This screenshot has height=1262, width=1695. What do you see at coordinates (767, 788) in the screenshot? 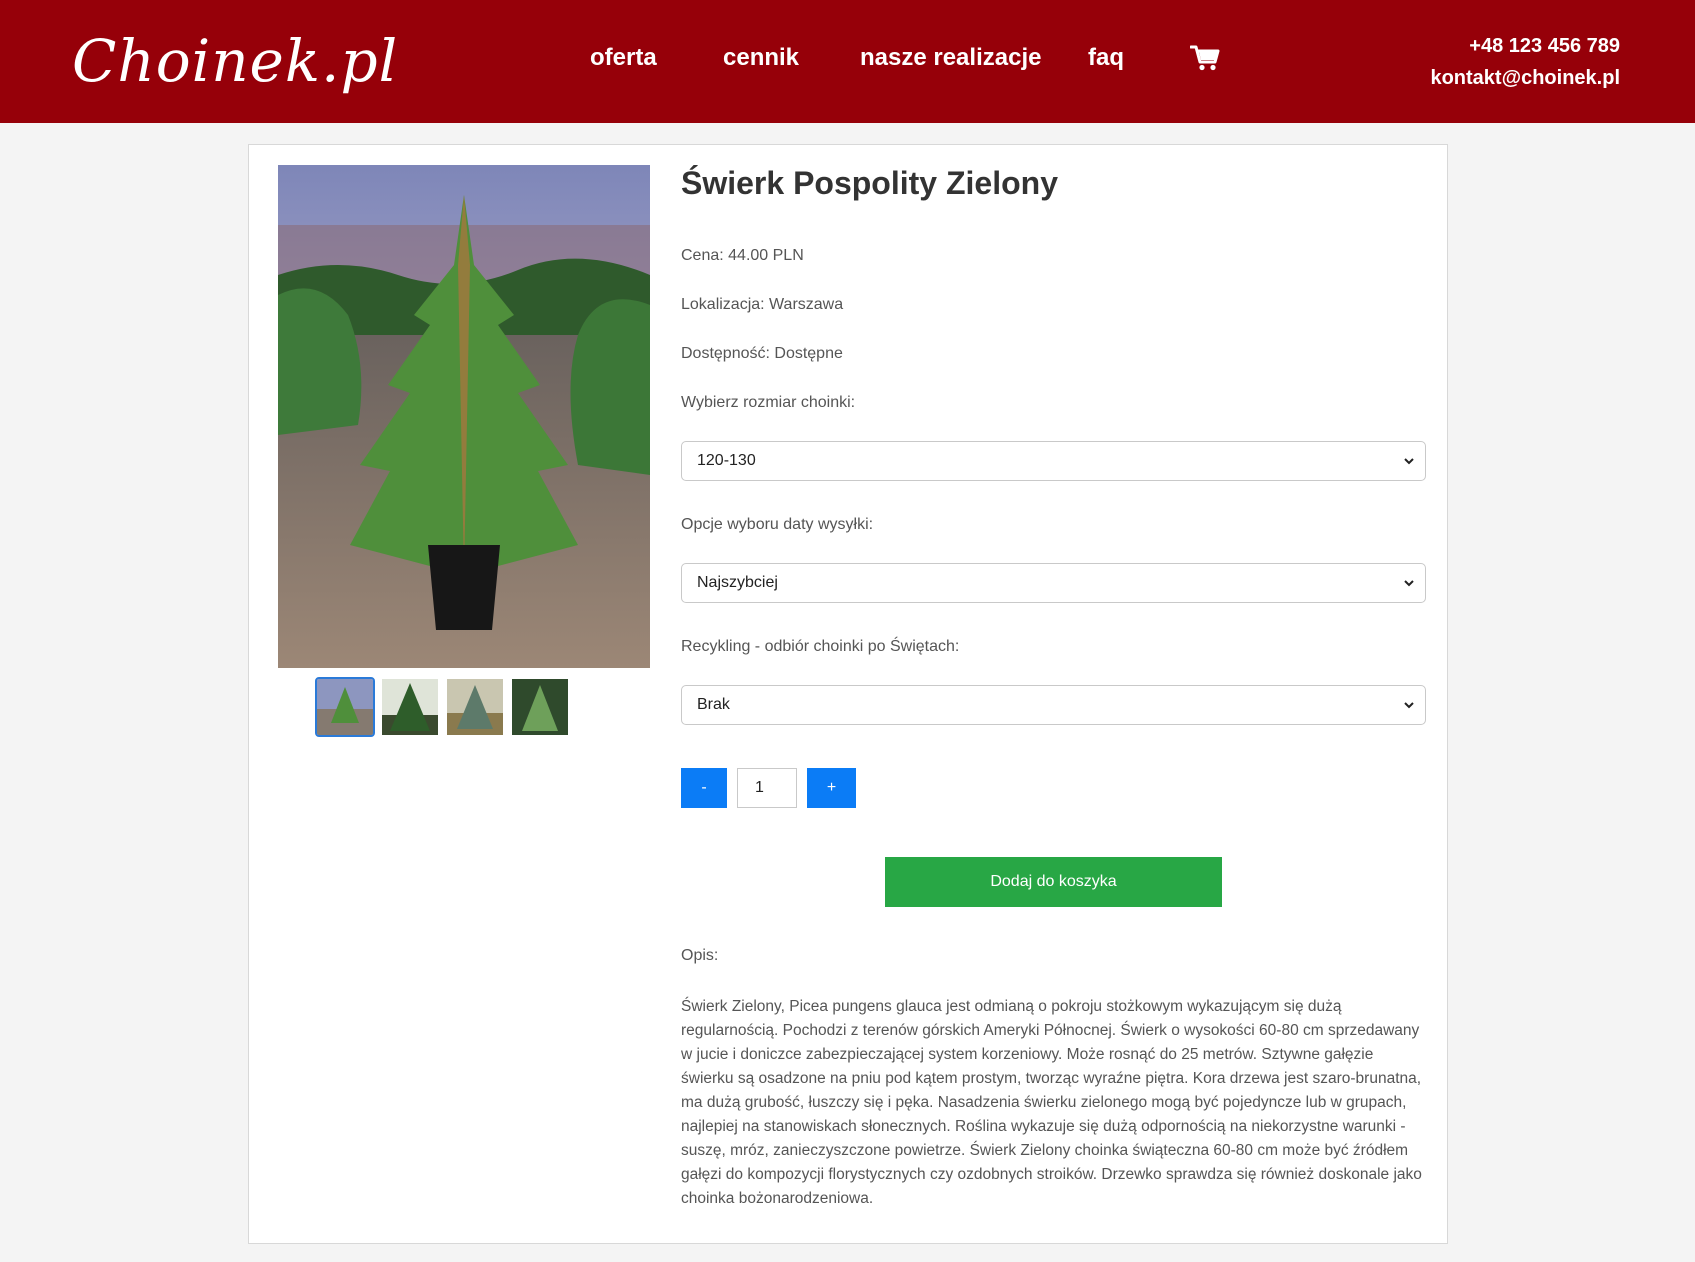
I see `quantity-input: 1` at bounding box center [767, 788].